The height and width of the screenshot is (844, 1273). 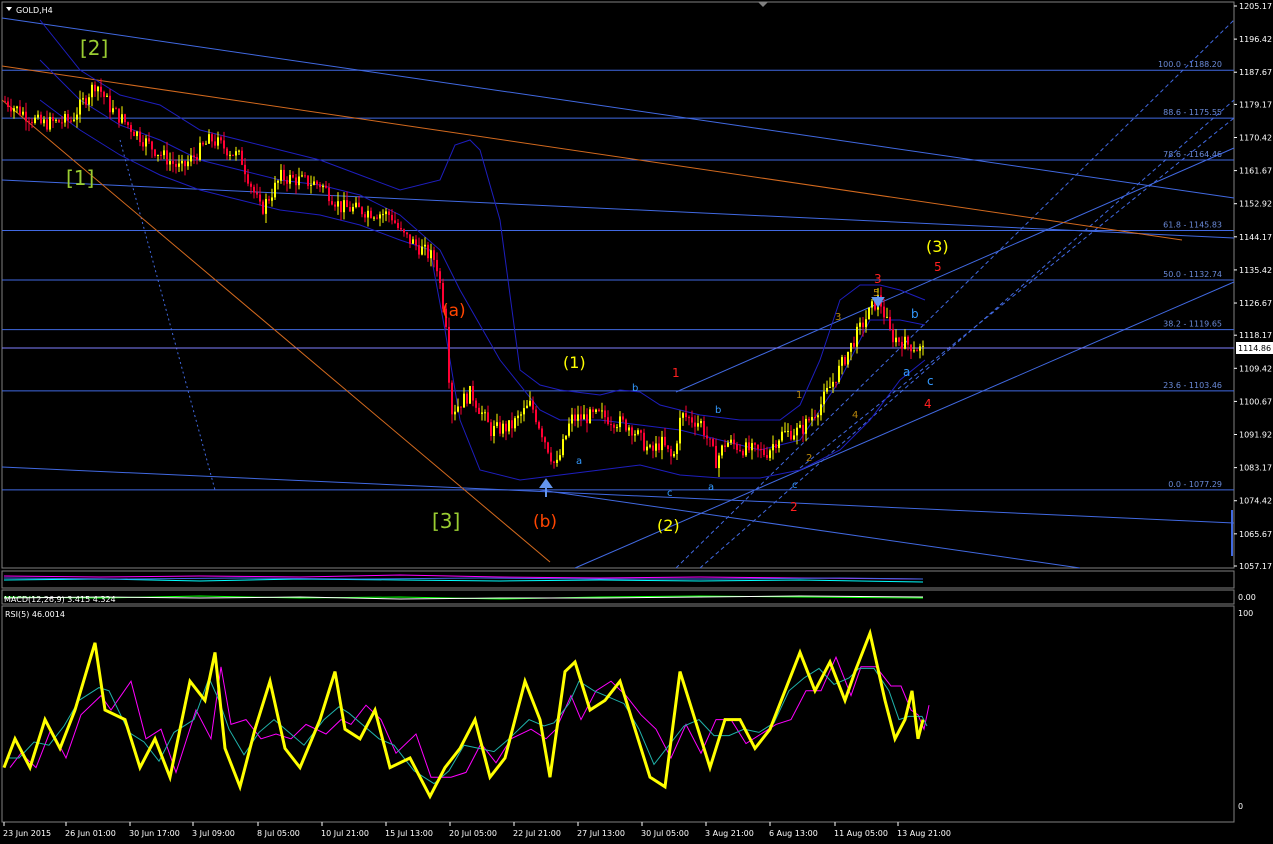 I want to click on wave-label: 5, so click(x=938, y=267).